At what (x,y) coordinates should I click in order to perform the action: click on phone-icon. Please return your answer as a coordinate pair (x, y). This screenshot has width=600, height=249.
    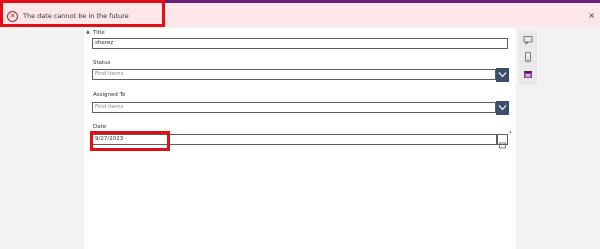
    Looking at the image, I should click on (528, 57).